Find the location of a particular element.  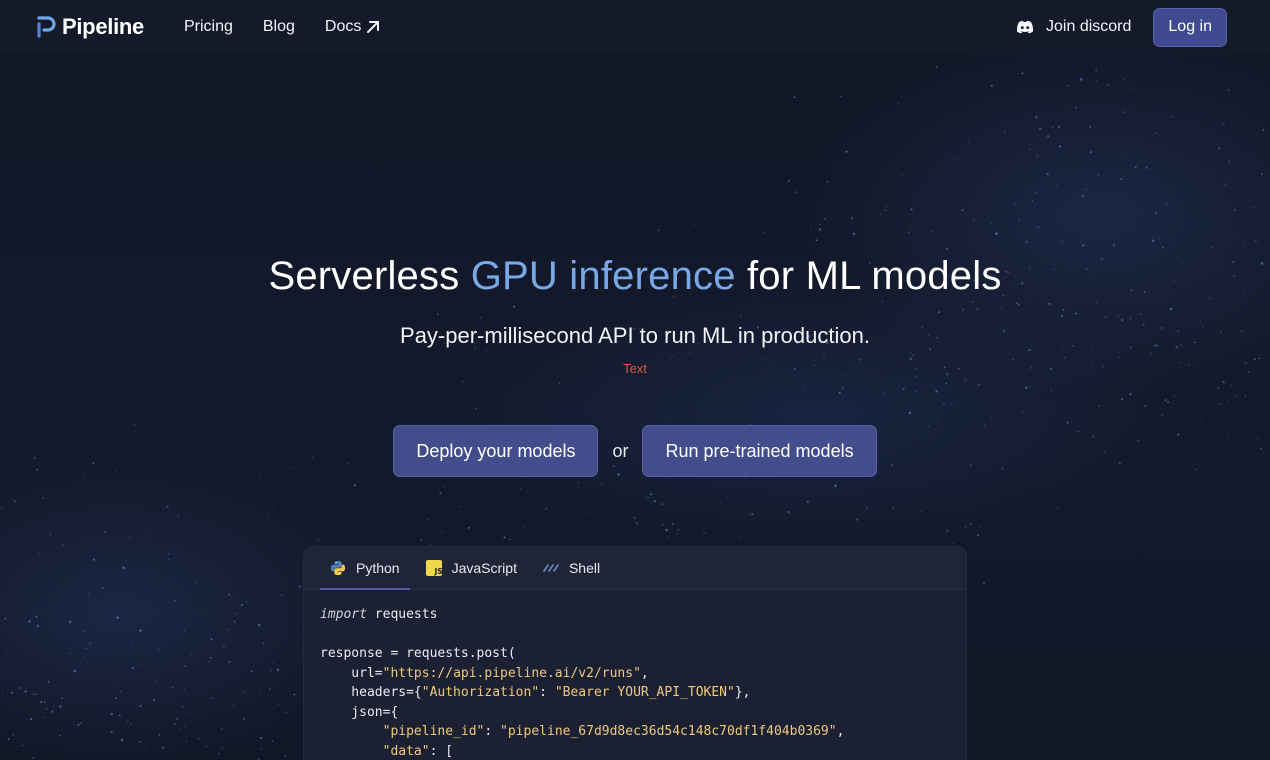

svg-text: JS is located at coordinates (437, 571).